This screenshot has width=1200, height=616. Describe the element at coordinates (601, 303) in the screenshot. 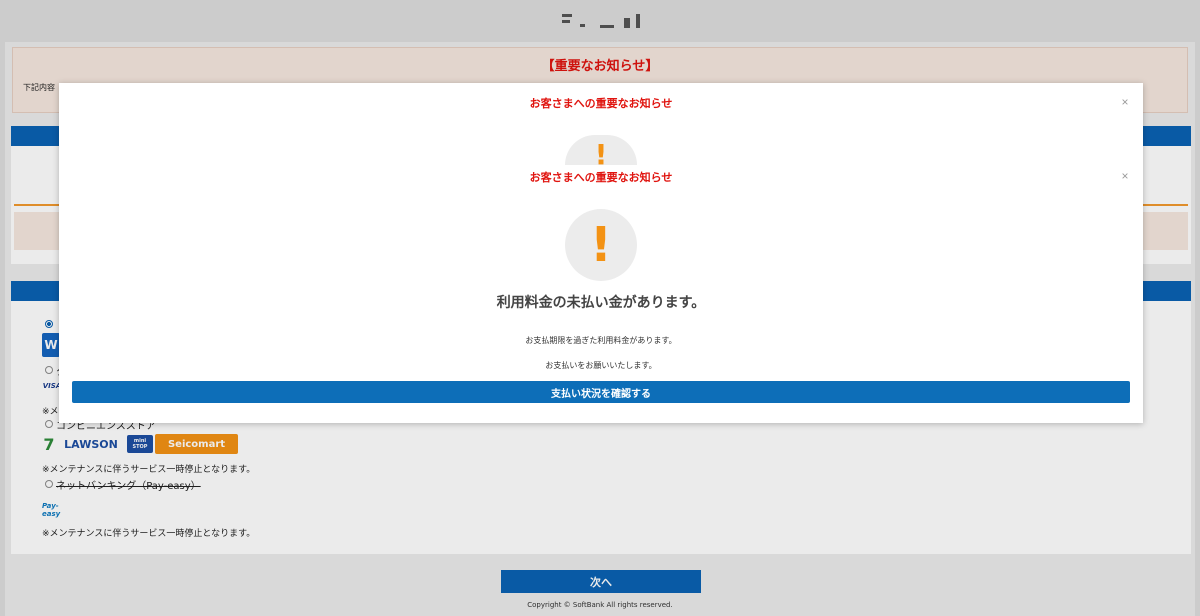

I see `modal-heading: 利用料金の未払い金があります。` at that location.